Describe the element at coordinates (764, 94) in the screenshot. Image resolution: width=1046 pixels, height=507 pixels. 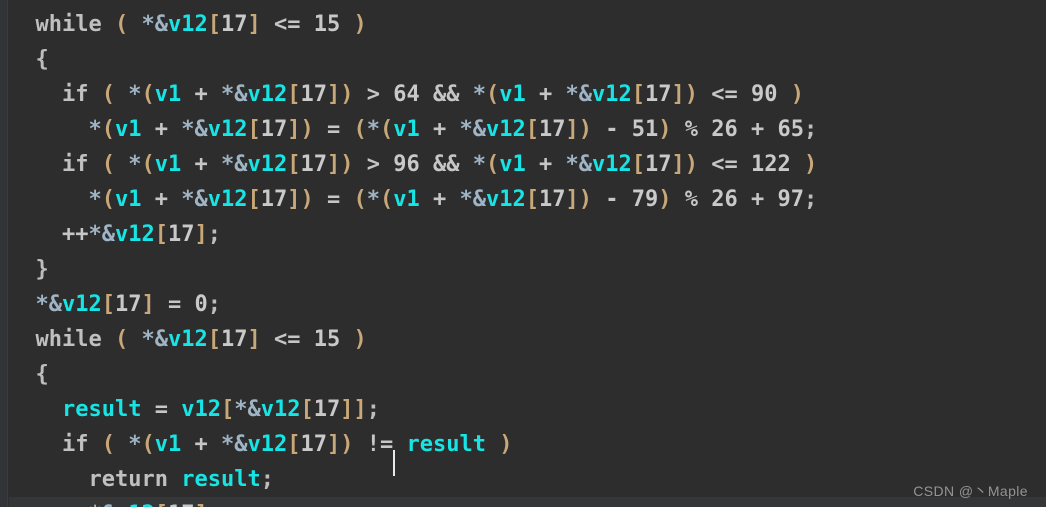
I see `code-token-num: 90` at that location.